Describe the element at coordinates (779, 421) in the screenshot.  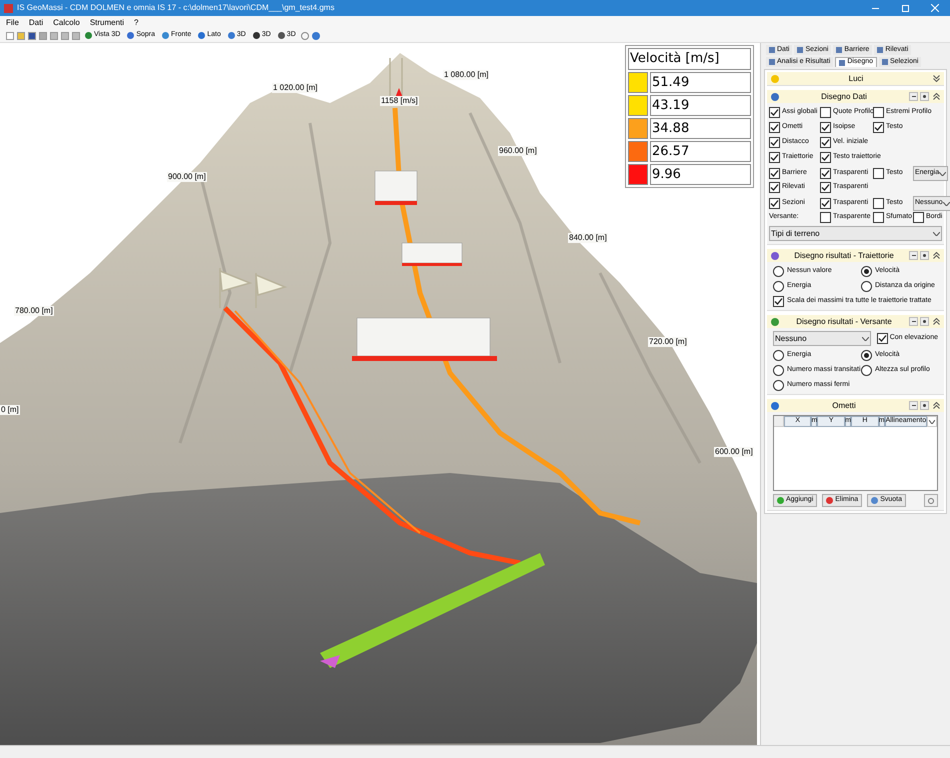
I see `row-header-corner` at that location.